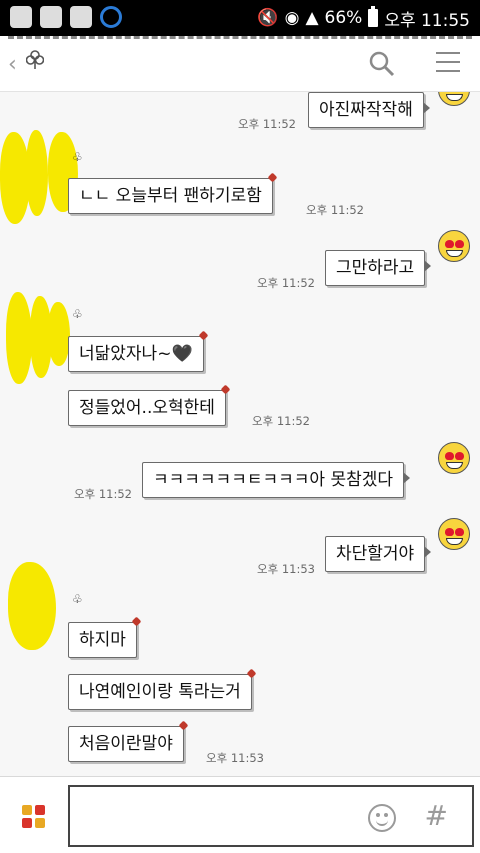 The height and width of the screenshot is (853, 480). What do you see at coordinates (312, 18) in the screenshot?
I see `signal-icon: ▲` at bounding box center [312, 18].